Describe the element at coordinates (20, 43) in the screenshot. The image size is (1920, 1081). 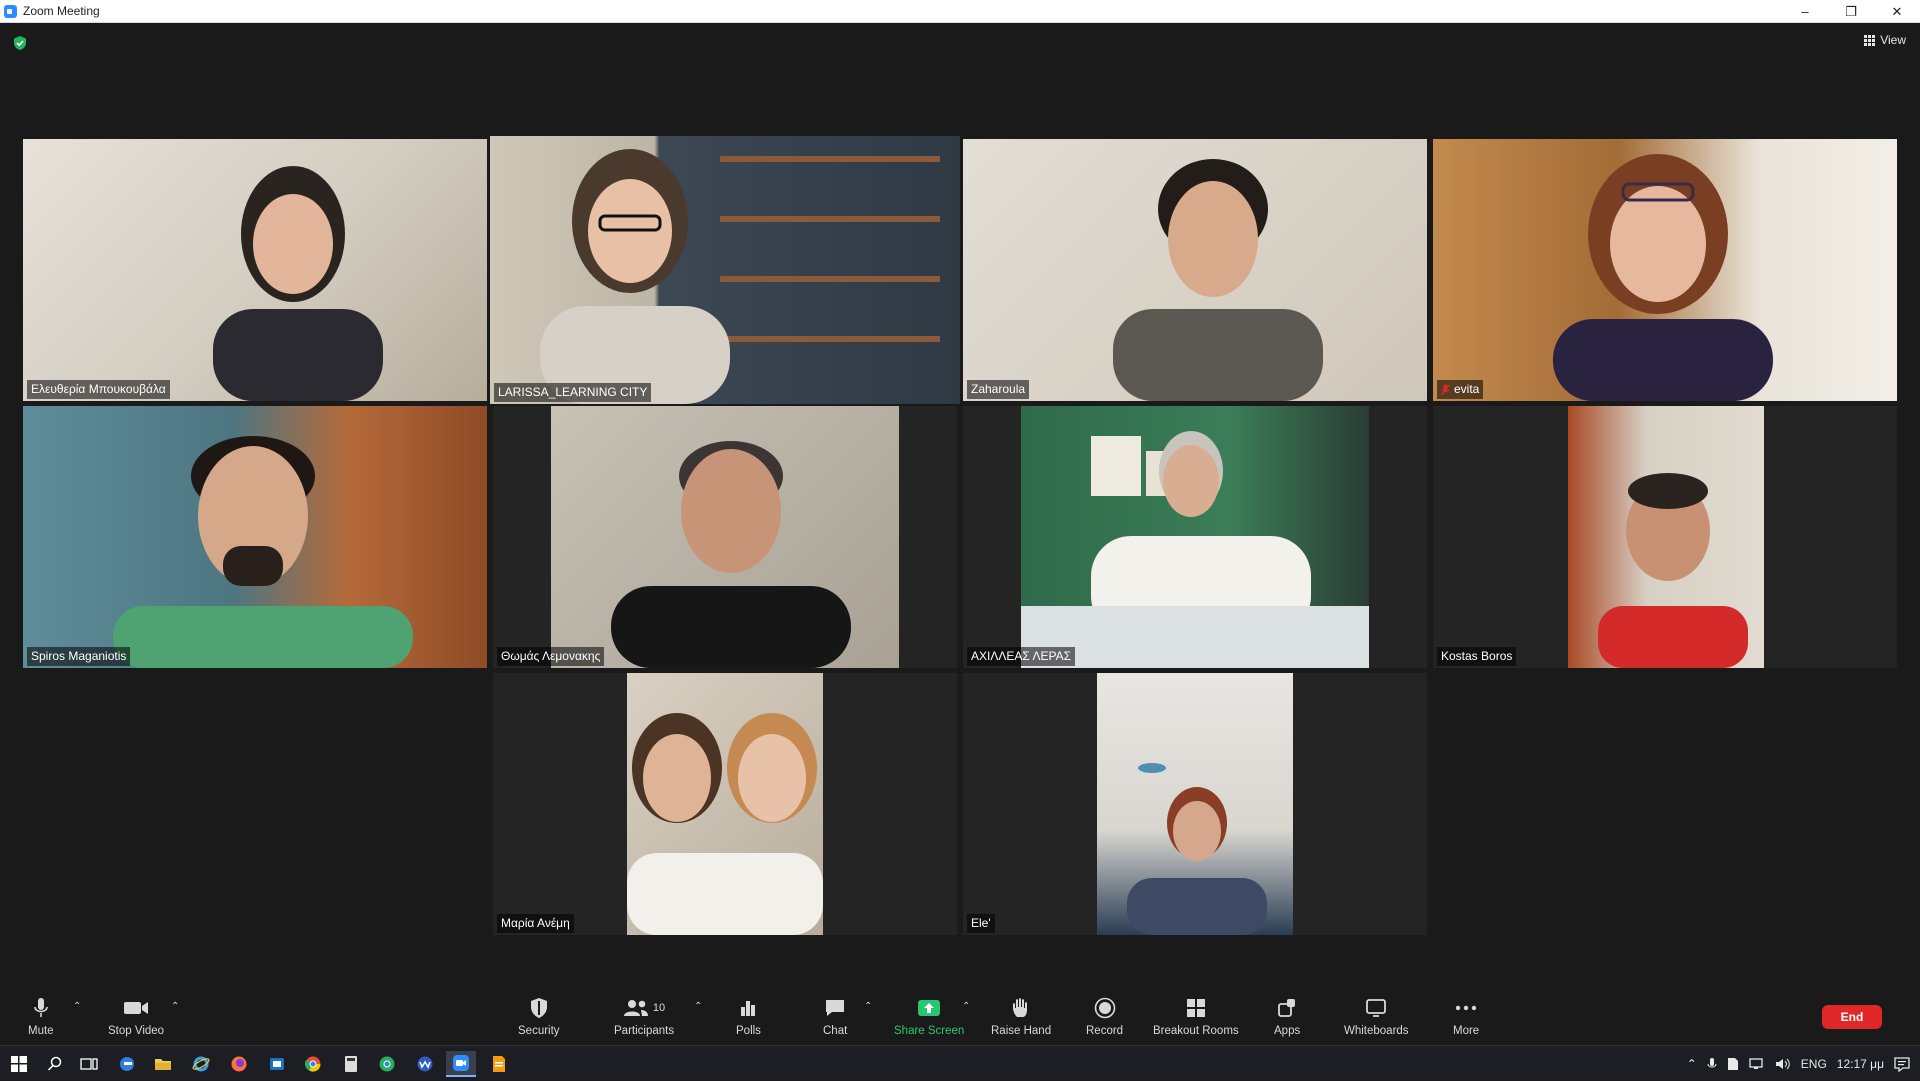
I see `encryption-shield-icon` at that location.